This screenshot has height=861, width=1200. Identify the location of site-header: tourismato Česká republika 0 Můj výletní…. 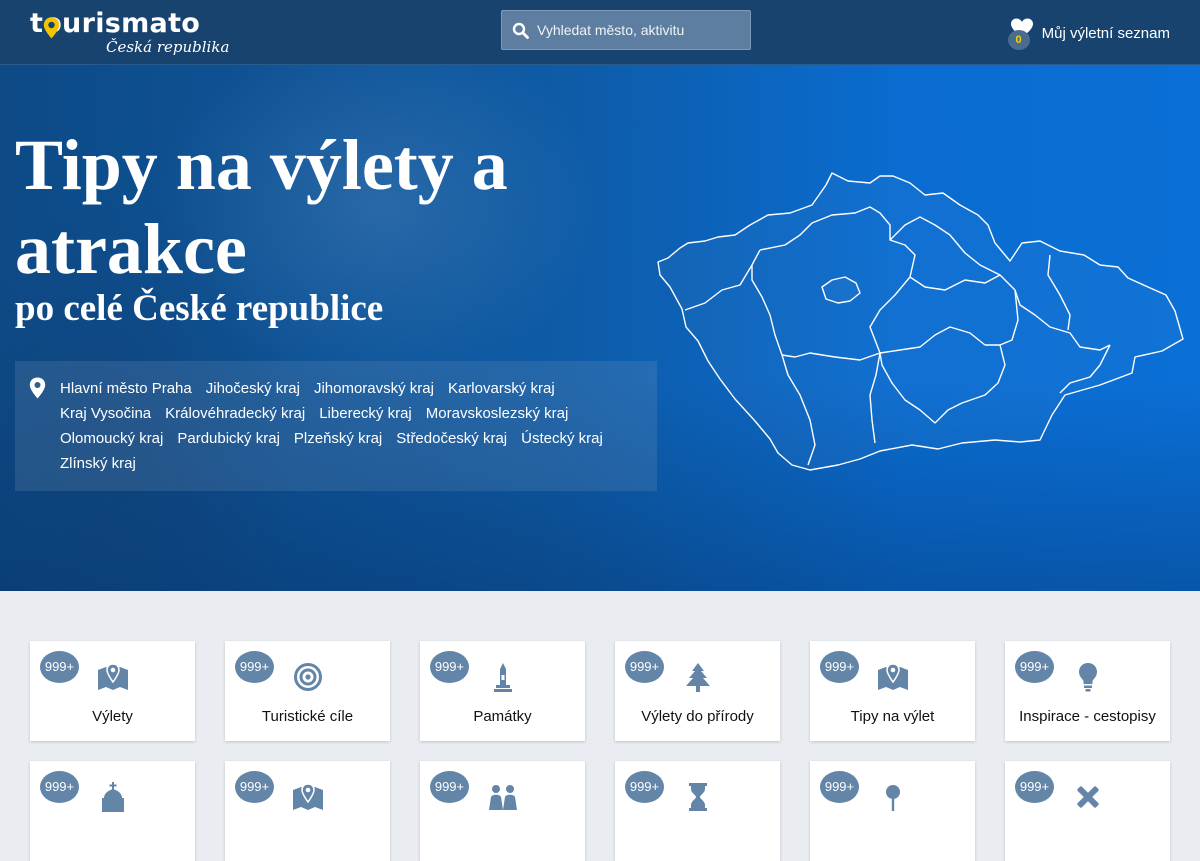
(600, 32).